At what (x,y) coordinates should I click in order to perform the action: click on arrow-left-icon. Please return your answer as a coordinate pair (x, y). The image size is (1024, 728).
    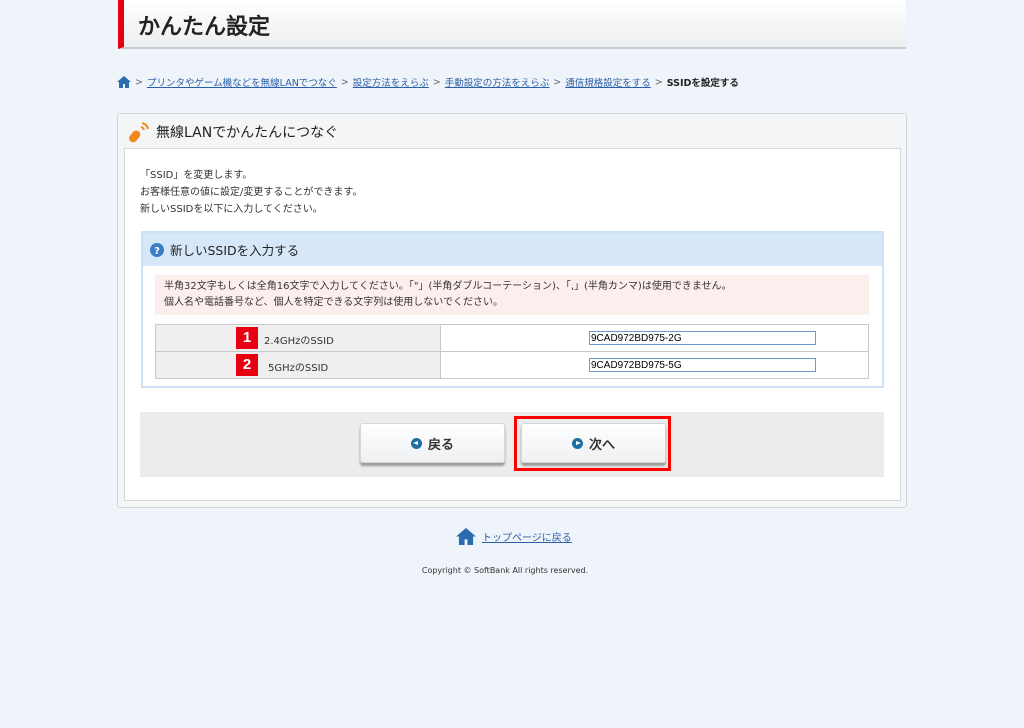
    Looking at the image, I should click on (416, 443).